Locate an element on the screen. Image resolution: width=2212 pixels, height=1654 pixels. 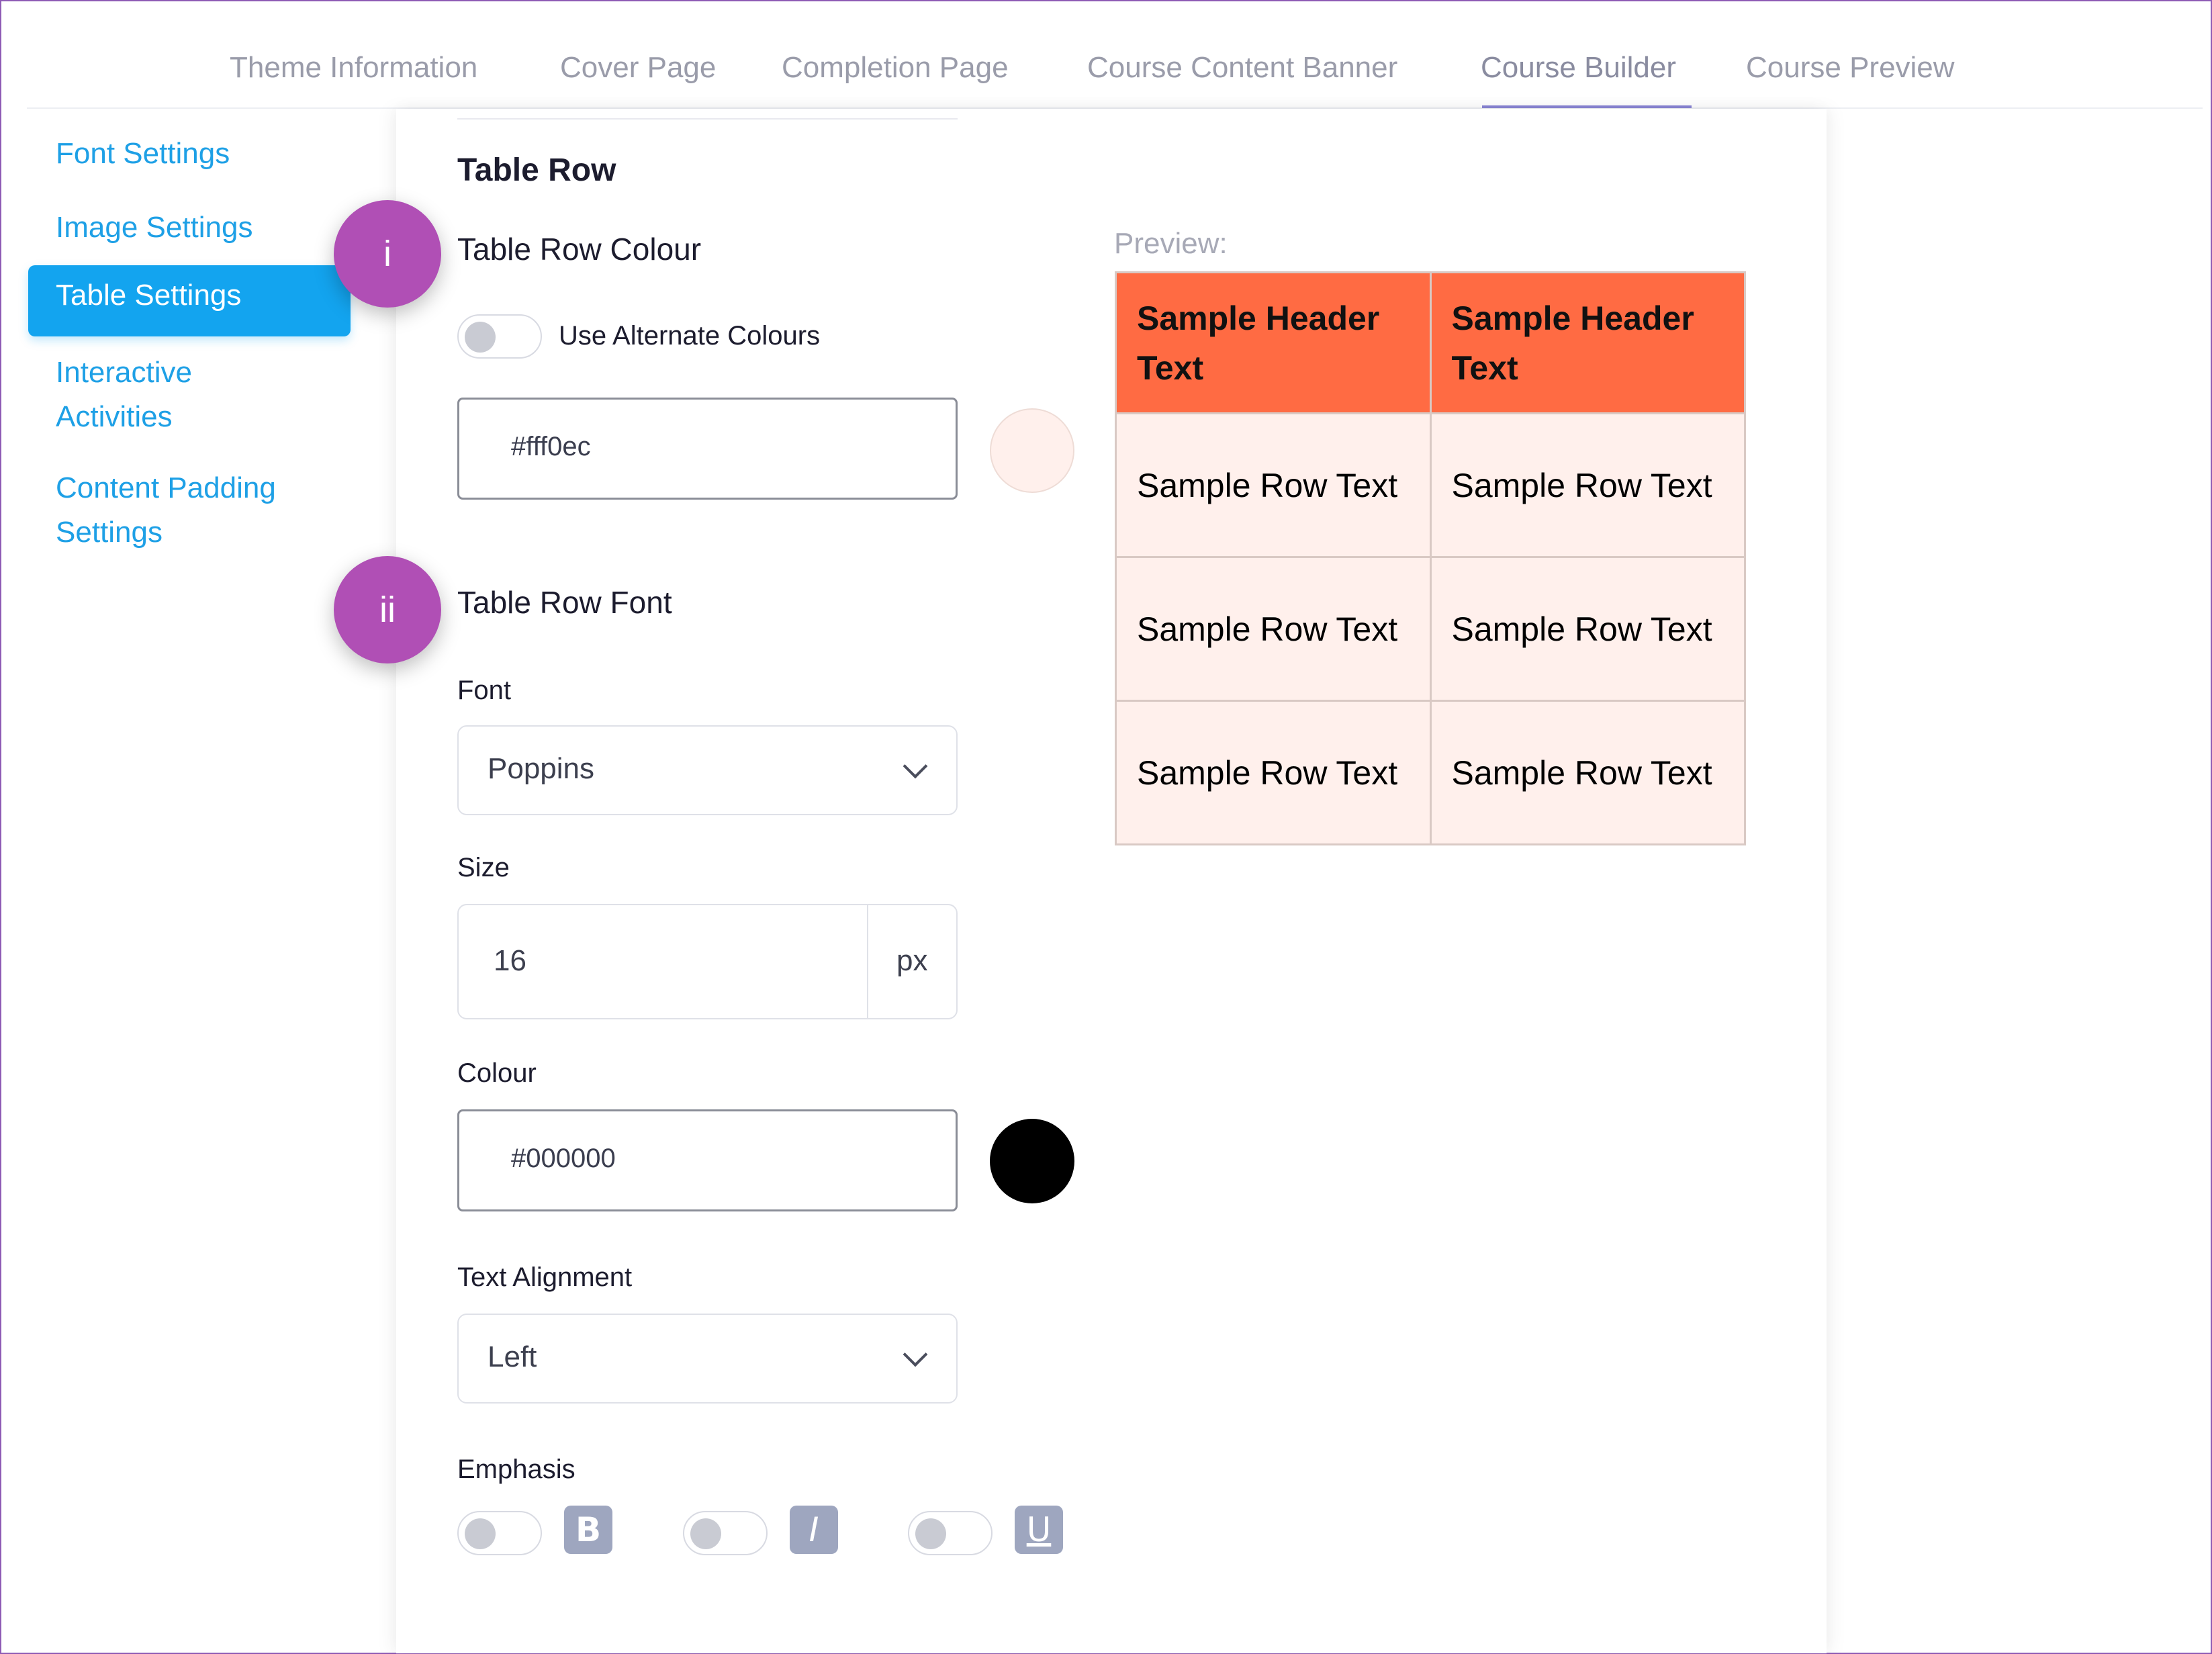
bold-icon: B is located at coordinates (588, 1530).